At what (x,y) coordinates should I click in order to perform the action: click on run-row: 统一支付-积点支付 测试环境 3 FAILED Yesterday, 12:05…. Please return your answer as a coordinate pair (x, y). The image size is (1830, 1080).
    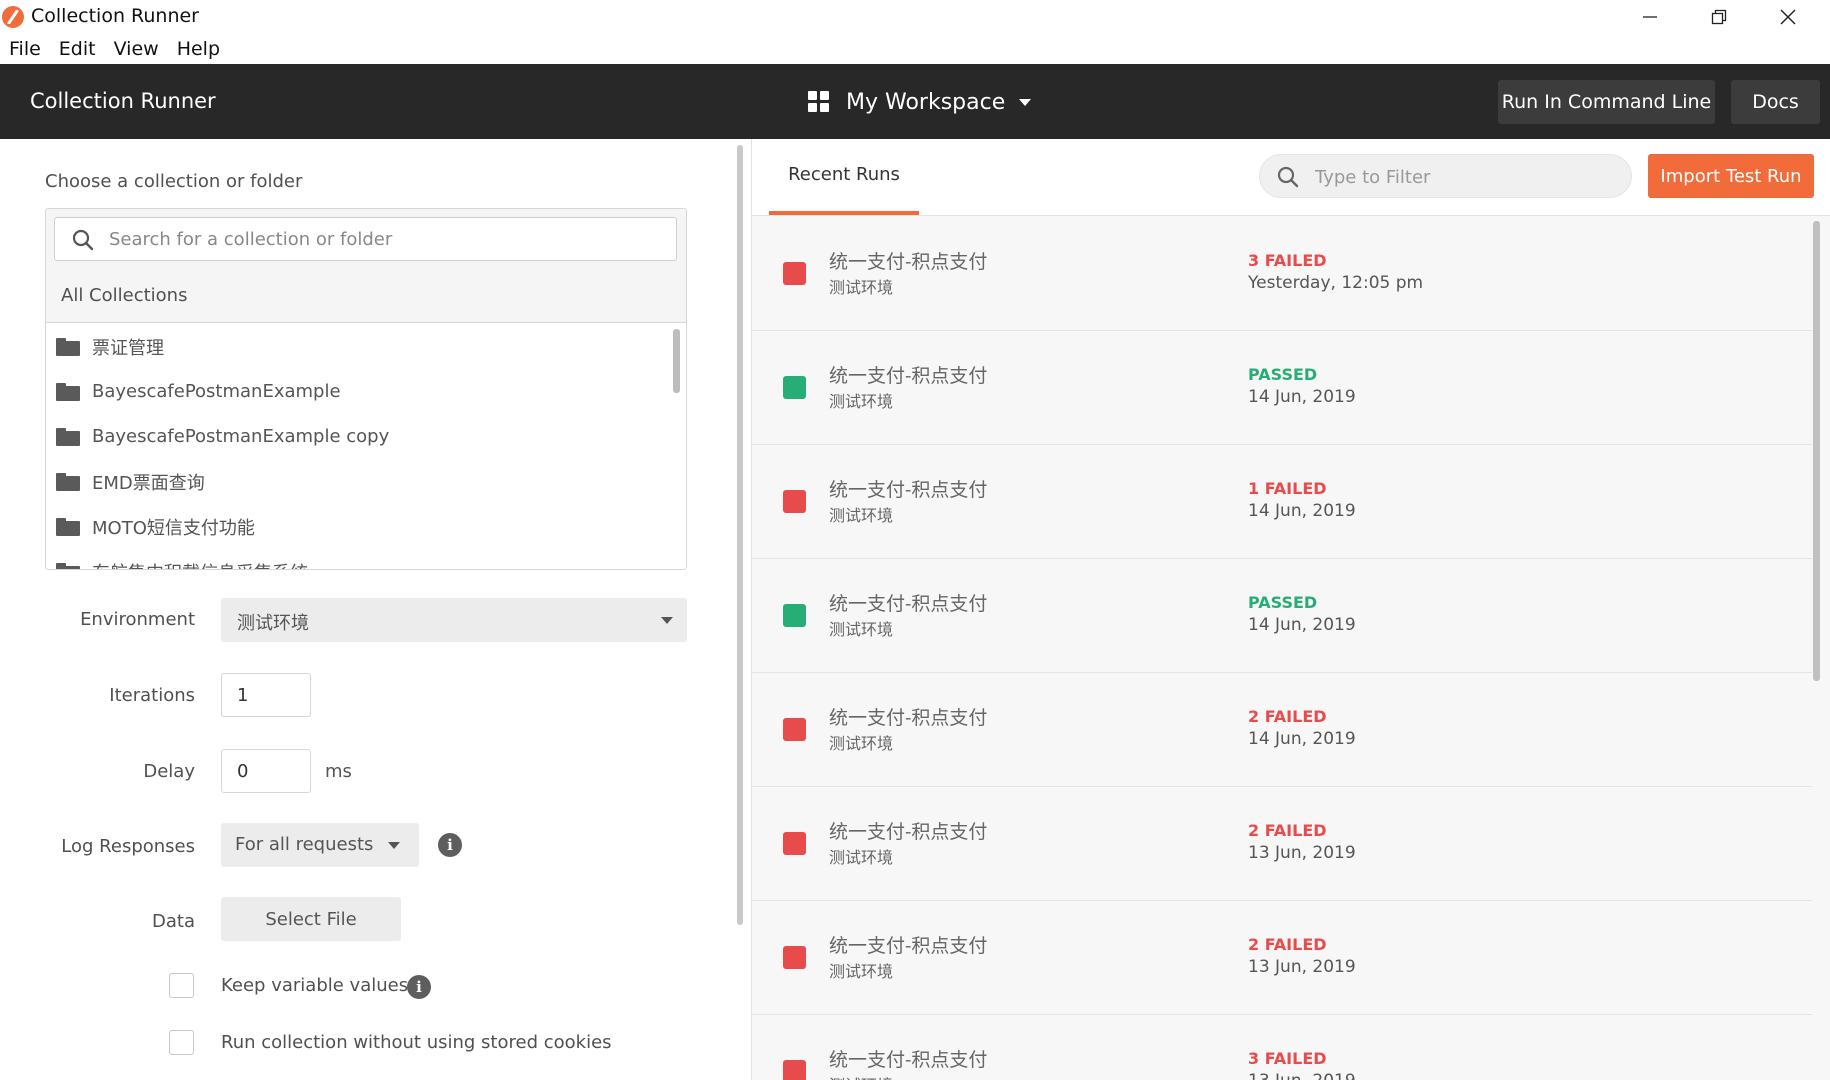
    Looking at the image, I should click on (1282, 274).